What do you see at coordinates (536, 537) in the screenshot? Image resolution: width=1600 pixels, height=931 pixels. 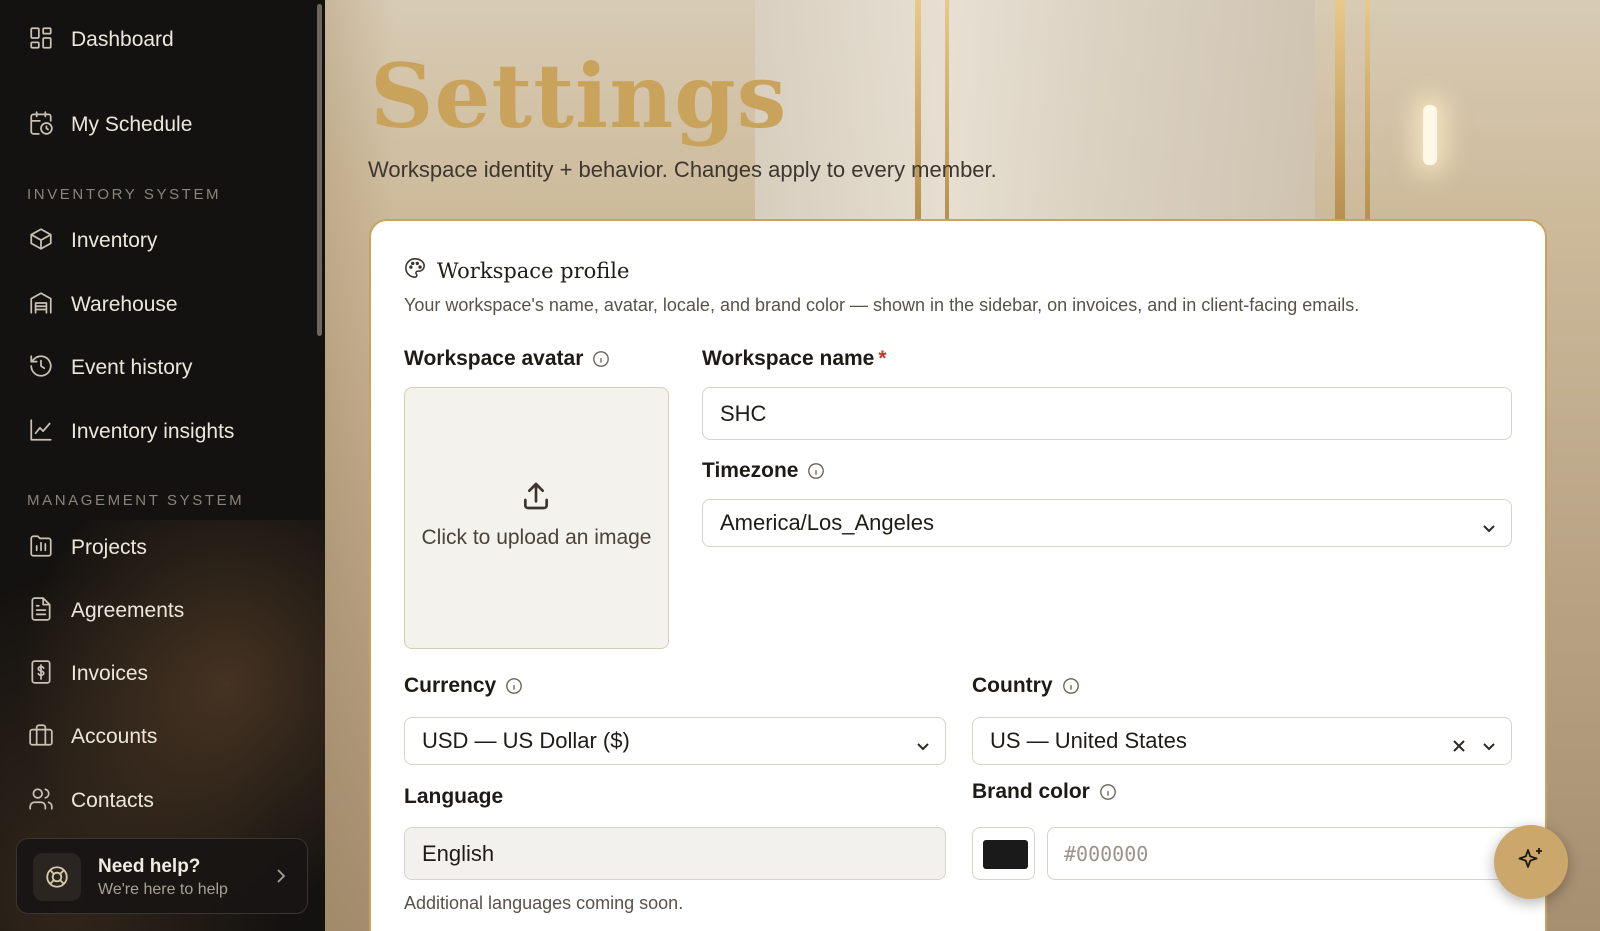 I see `upload-text: Click to upload an image` at bounding box center [536, 537].